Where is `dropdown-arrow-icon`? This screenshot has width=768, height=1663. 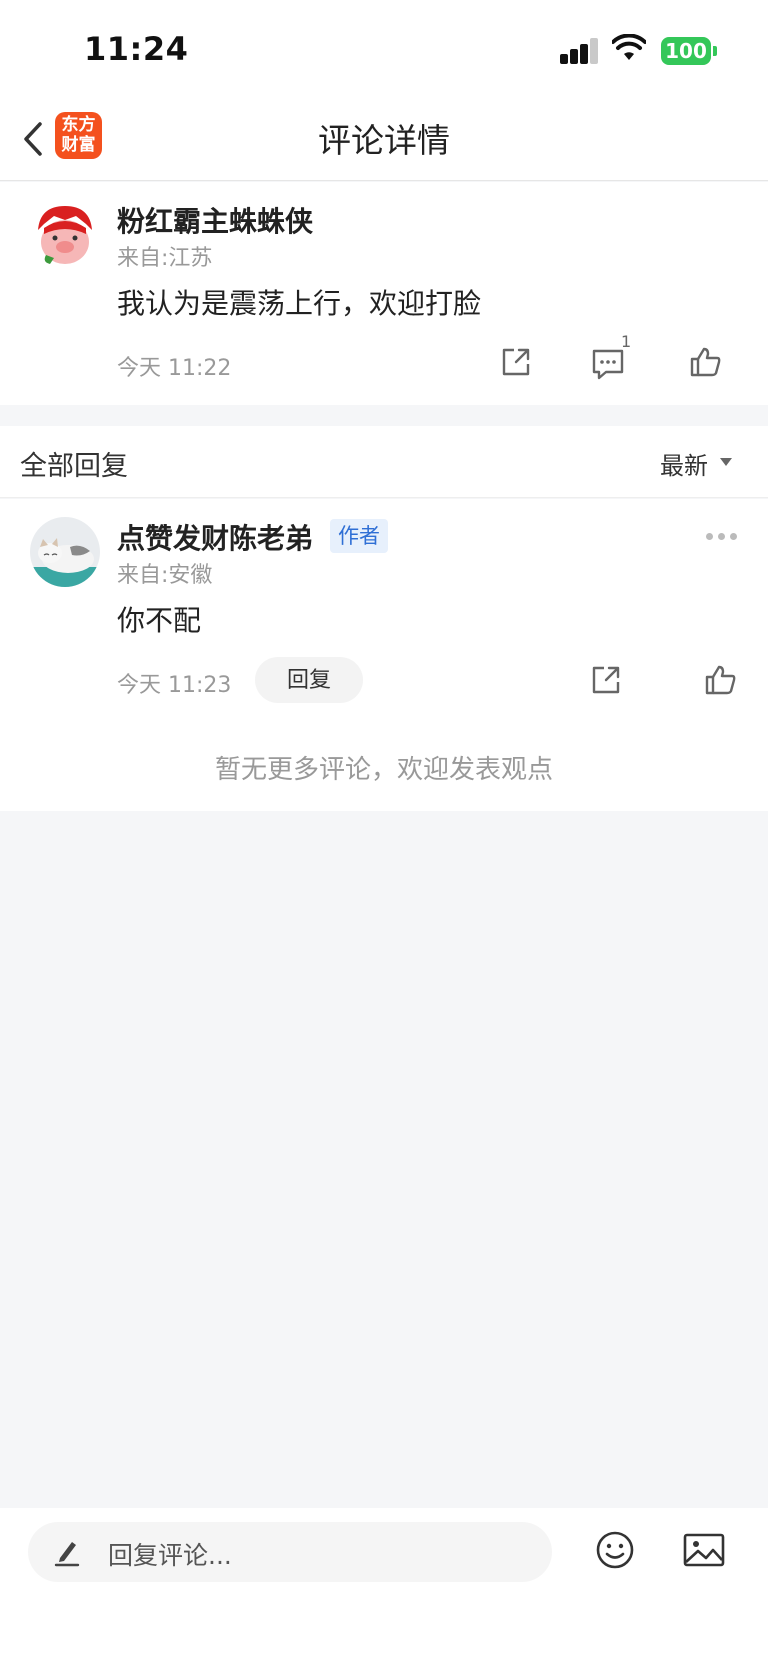 dropdown-arrow-icon is located at coordinates (726, 462).